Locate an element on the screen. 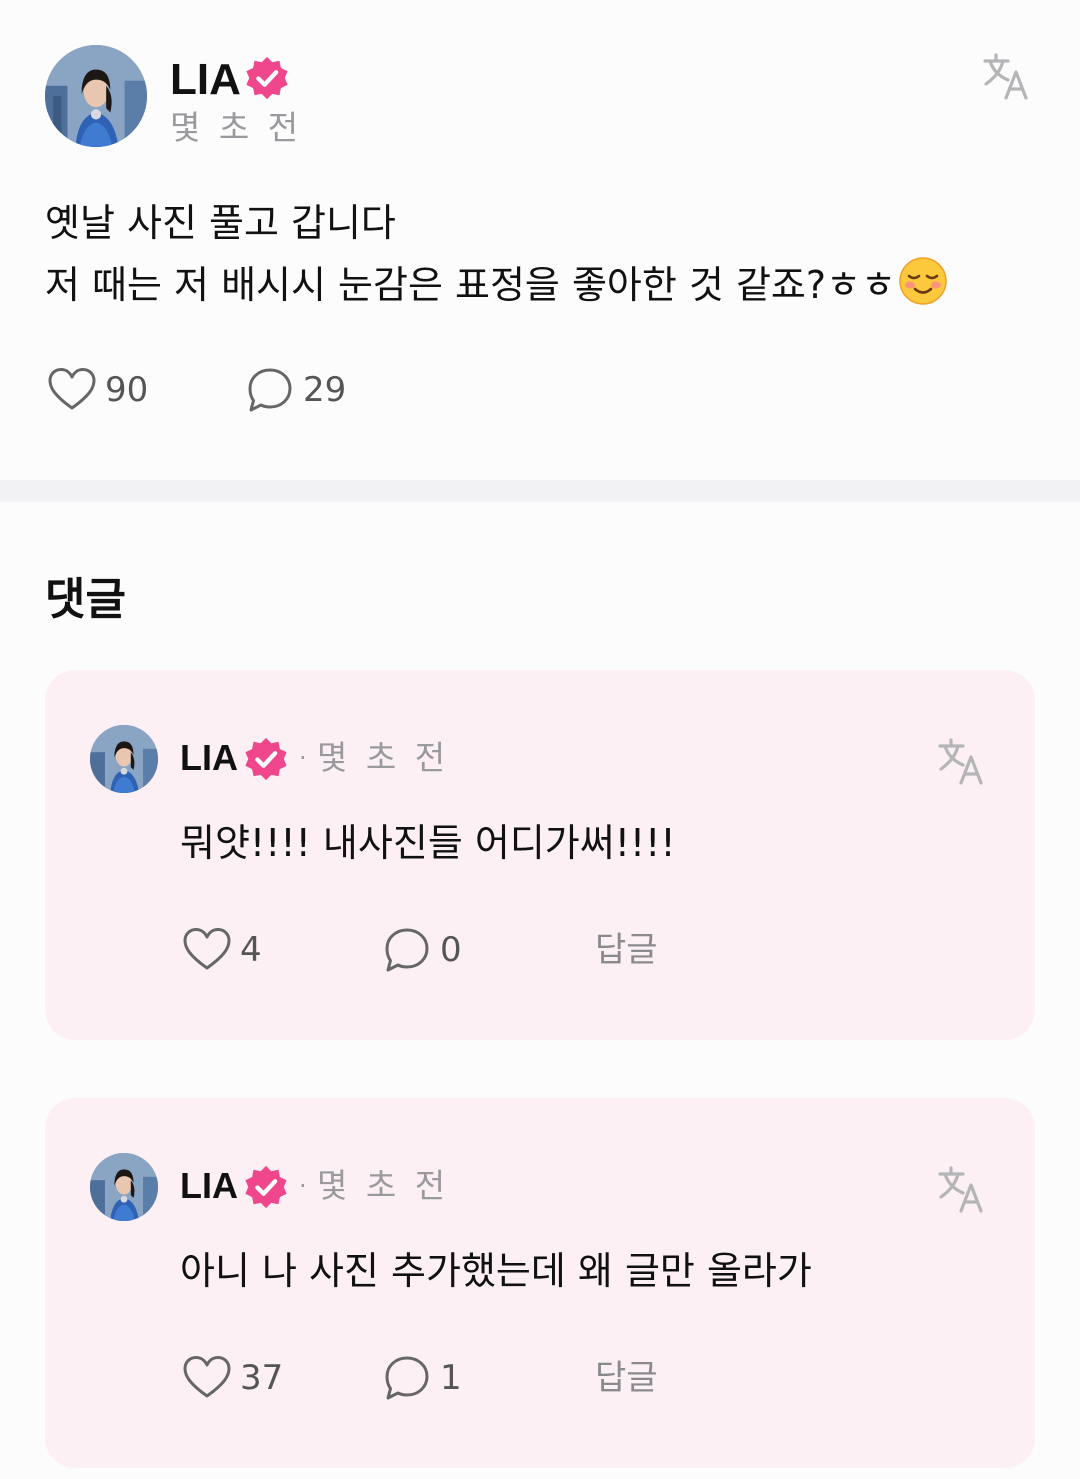 The image size is (1080, 1479). reply-count-button: 0 is located at coordinates (422, 950).